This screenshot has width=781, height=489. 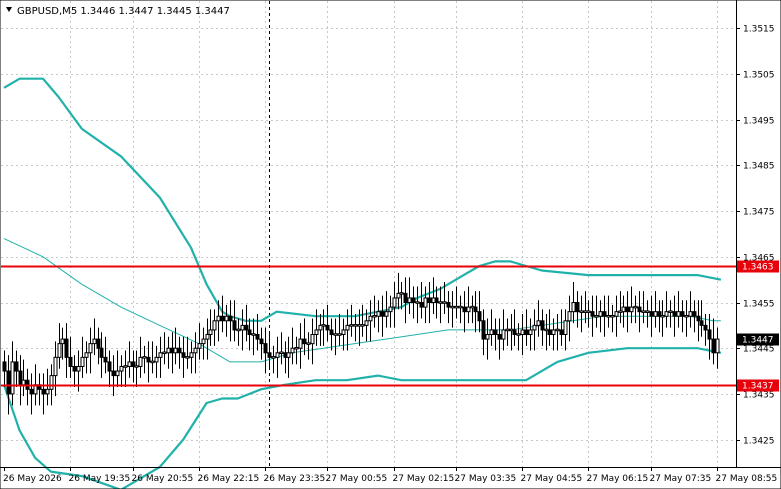 I want to click on y-tick-label: 1.3455, so click(x=759, y=305).